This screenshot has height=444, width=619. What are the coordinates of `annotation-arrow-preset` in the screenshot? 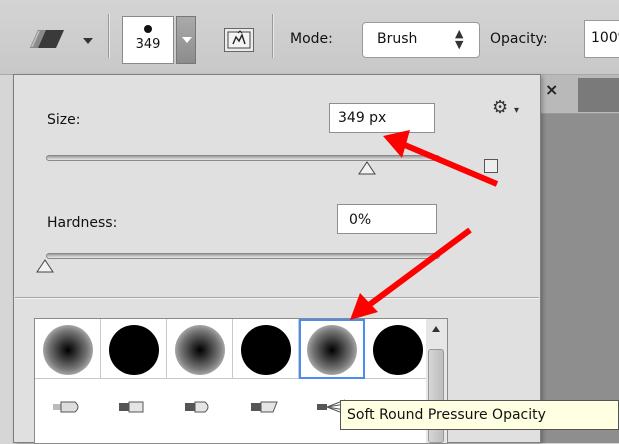 It's located at (411, 273).